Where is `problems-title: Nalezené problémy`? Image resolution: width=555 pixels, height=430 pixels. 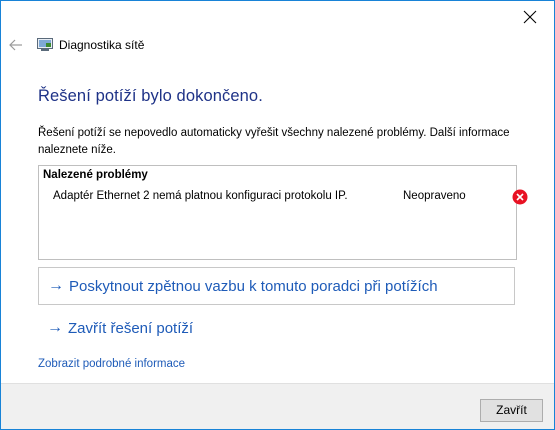
problems-title: Nalezené problémy is located at coordinates (95, 175).